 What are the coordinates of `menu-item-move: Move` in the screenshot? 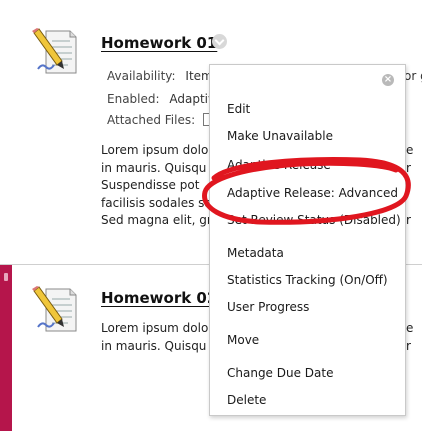 It's located at (243, 340).